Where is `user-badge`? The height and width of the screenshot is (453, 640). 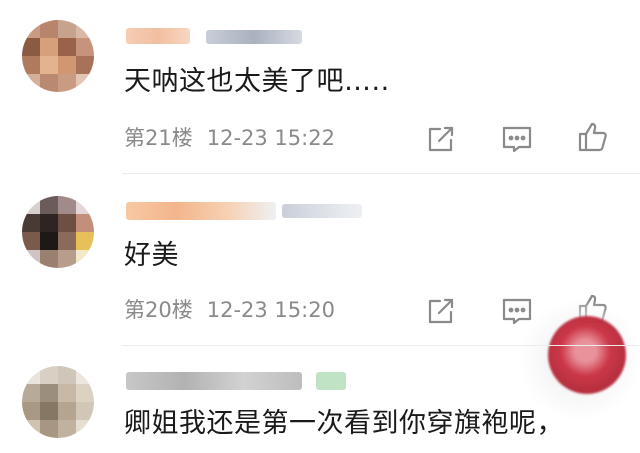 user-badge is located at coordinates (331, 381).